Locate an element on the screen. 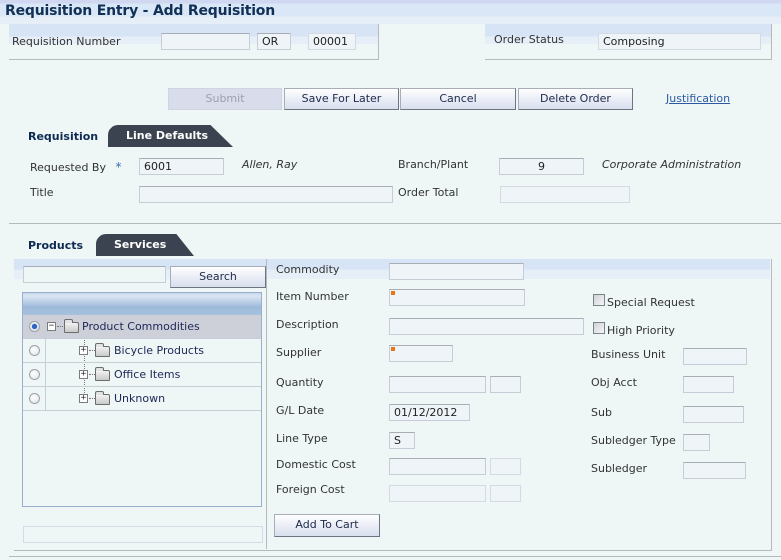  supplier-label: Supplier is located at coordinates (299, 352).